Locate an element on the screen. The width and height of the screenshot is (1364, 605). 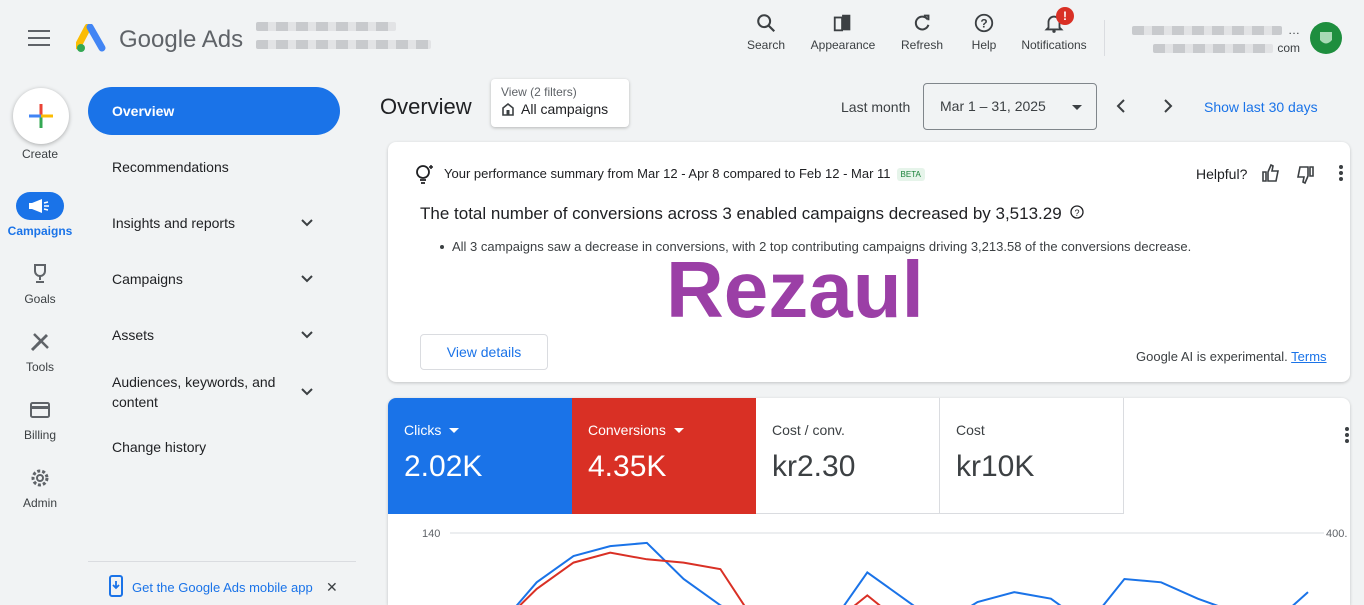
mobile-app-link: Get the Google Ads mobile app is located at coordinates (222, 587).